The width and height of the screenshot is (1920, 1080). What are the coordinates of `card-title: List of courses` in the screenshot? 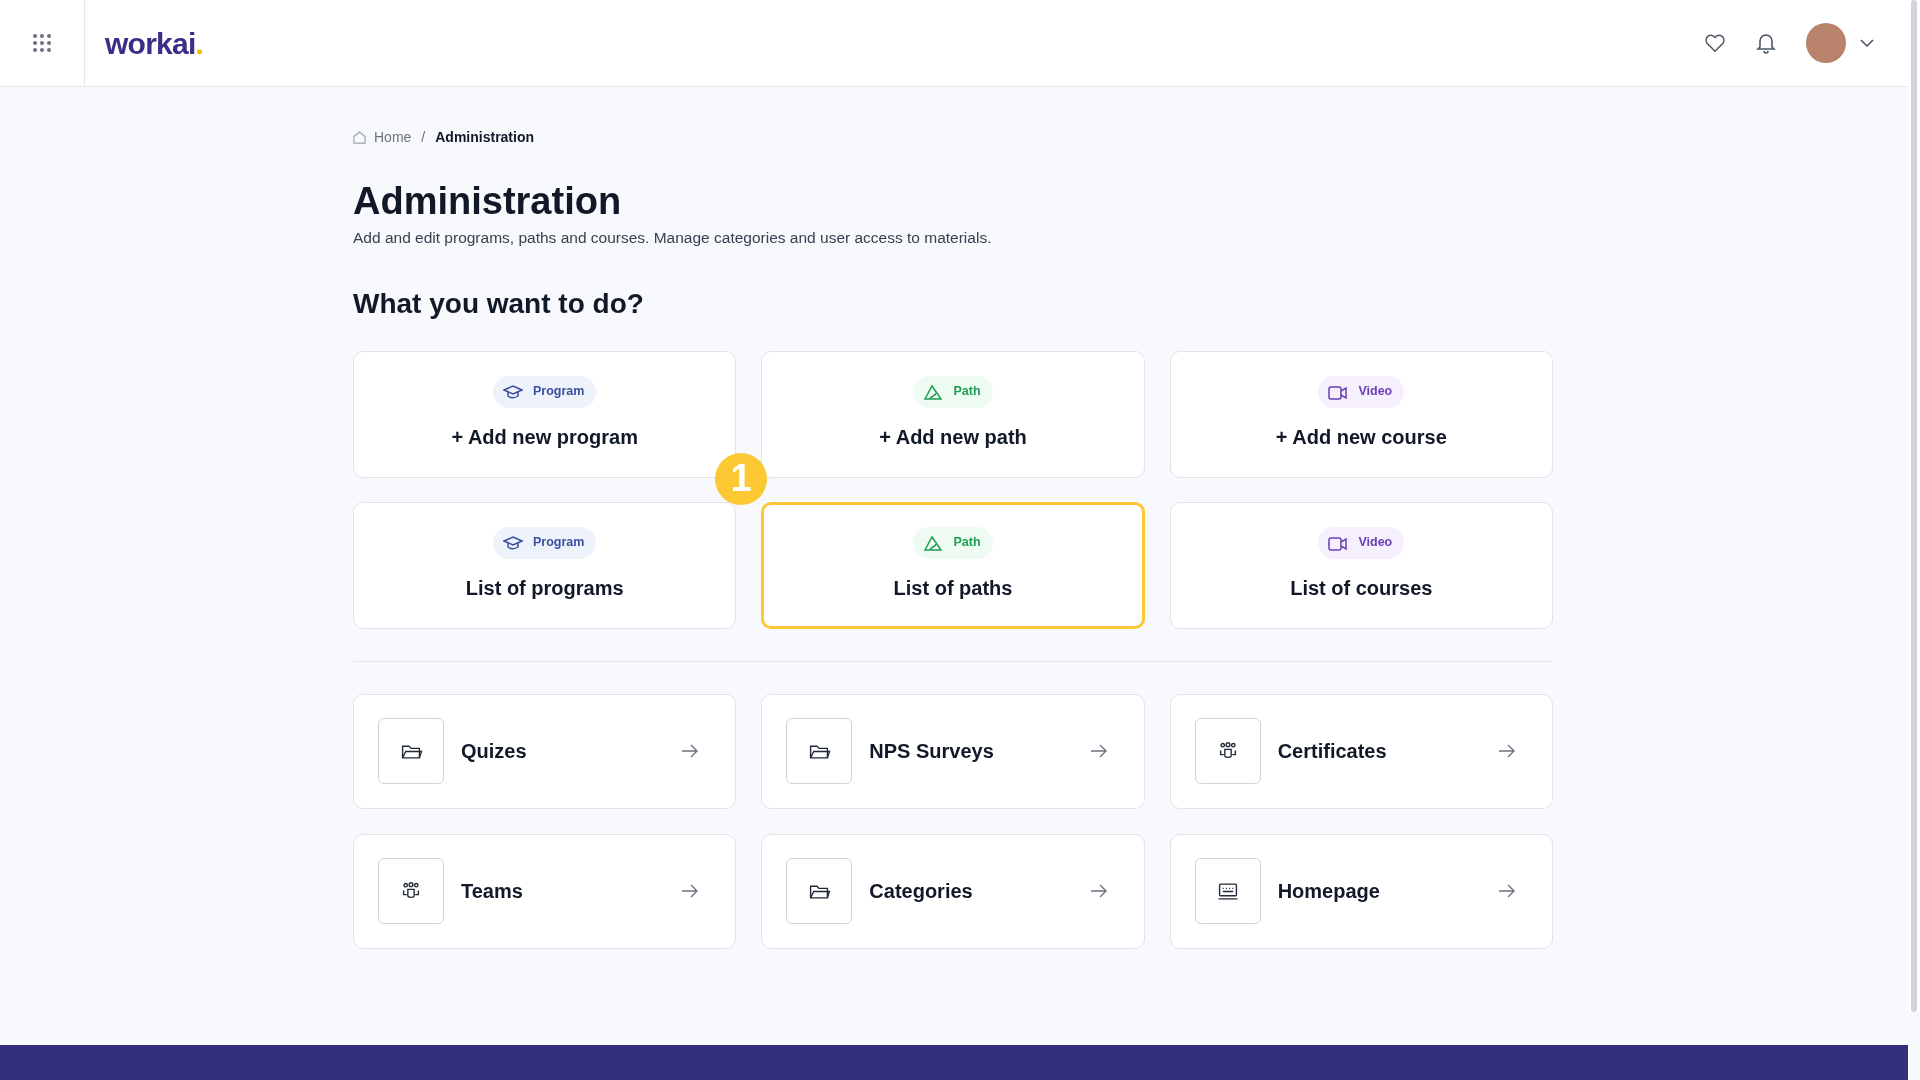 It's located at (1361, 588).